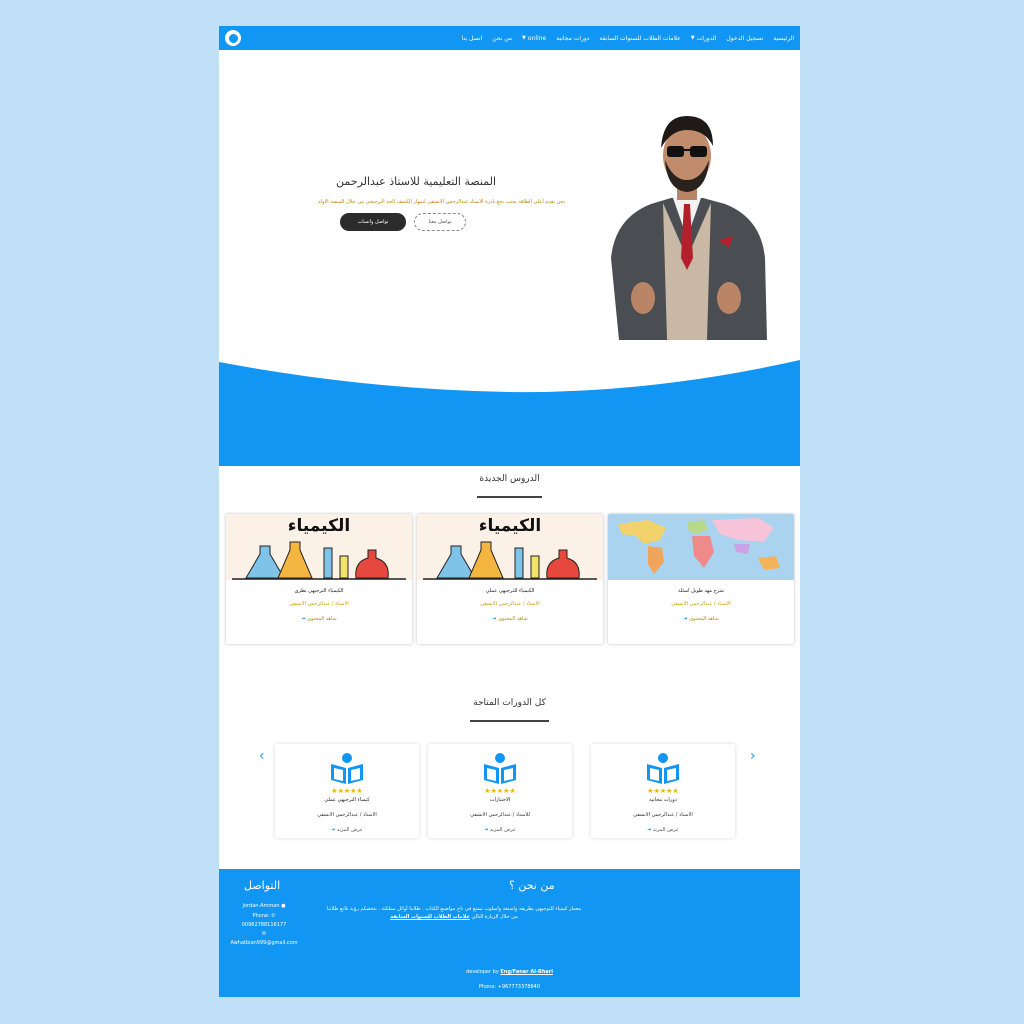 The width and height of the screenshot is (1024, 1024). What do you see at coordinates (416, 181) in the screenshot?
I see `hero-title: المنصة التعليمية للاستاذ عبدالرحمن` at bounding box center [416, 181].